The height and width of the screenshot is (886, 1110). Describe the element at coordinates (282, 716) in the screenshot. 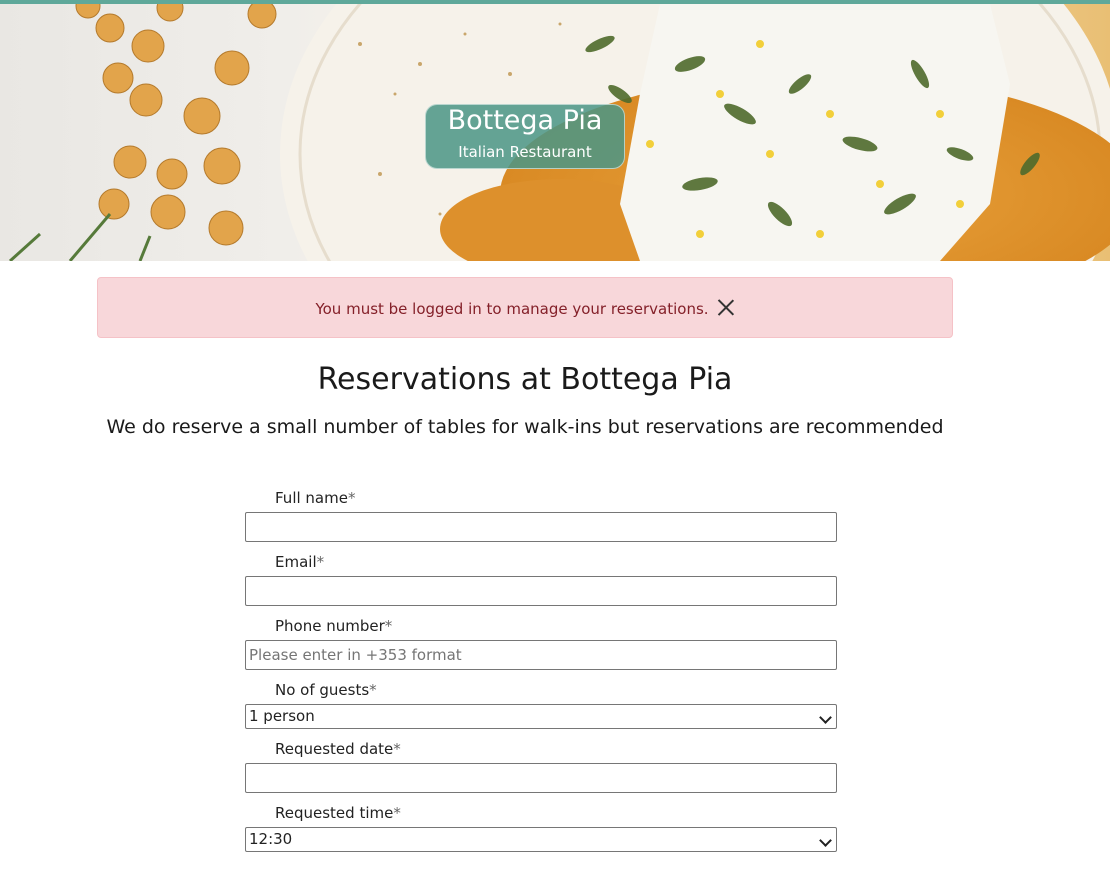

I see `guests-selected-value: 1 person` at that location.